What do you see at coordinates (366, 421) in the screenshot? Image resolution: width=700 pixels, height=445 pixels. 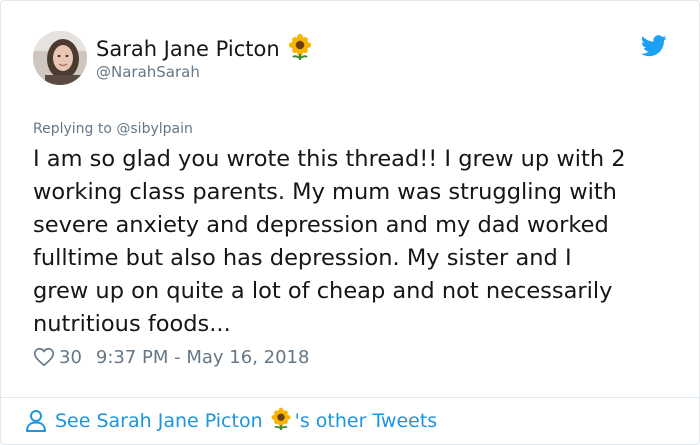 I see `see-other-tweets-suffix: 's other Tweets` at bounding box center [366, 421].